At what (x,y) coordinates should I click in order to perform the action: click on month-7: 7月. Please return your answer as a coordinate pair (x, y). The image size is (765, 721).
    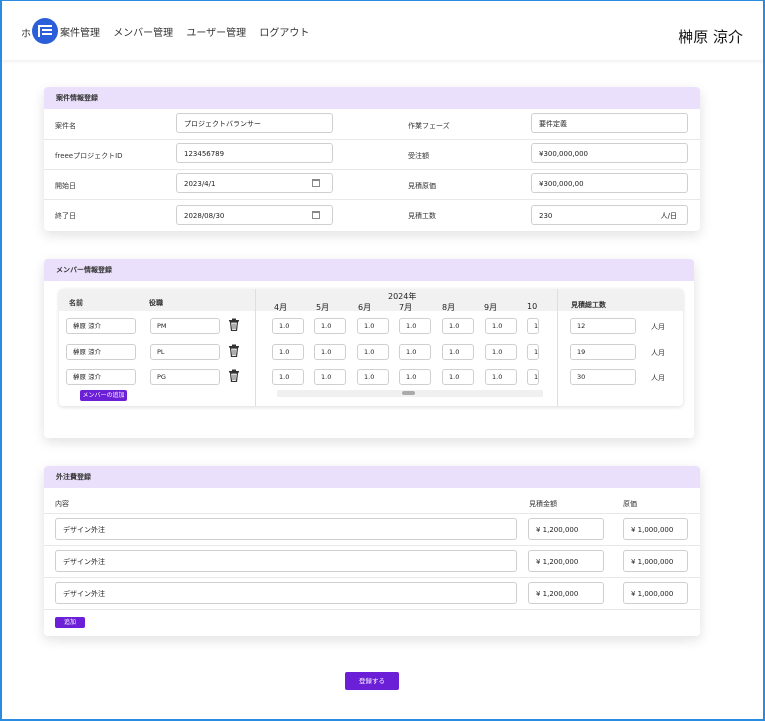
    Looking at the image, I should click on (406, 307).